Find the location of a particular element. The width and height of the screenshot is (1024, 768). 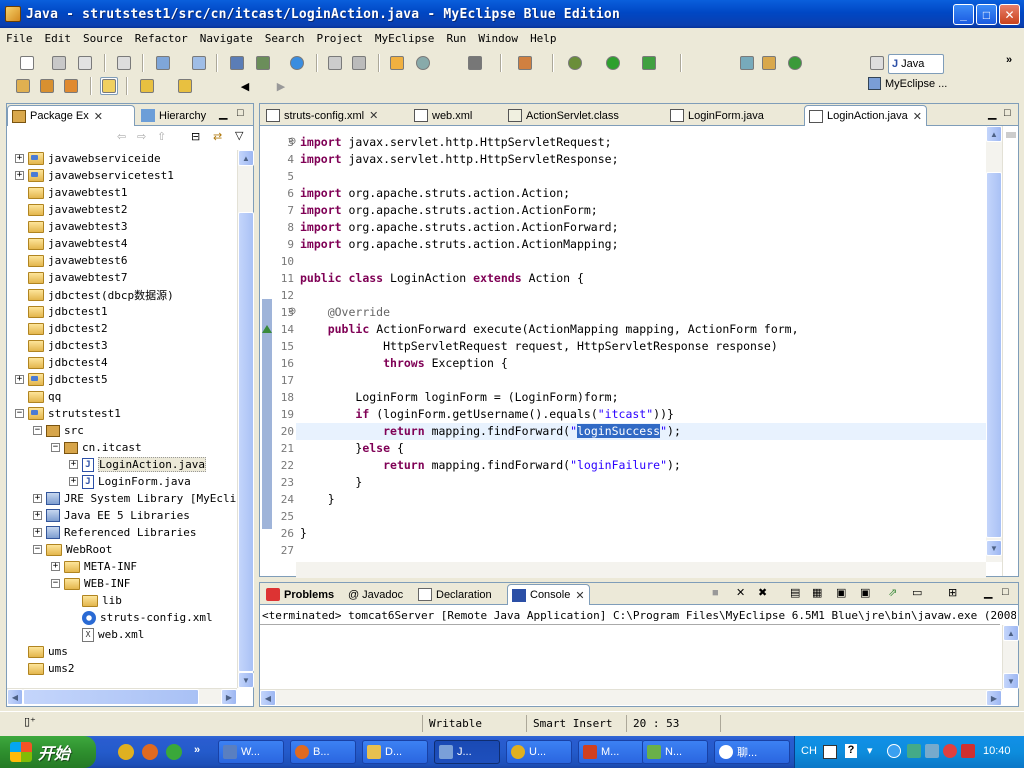

minimize-view-icon: ▁ is located at coordinates (223, 113).